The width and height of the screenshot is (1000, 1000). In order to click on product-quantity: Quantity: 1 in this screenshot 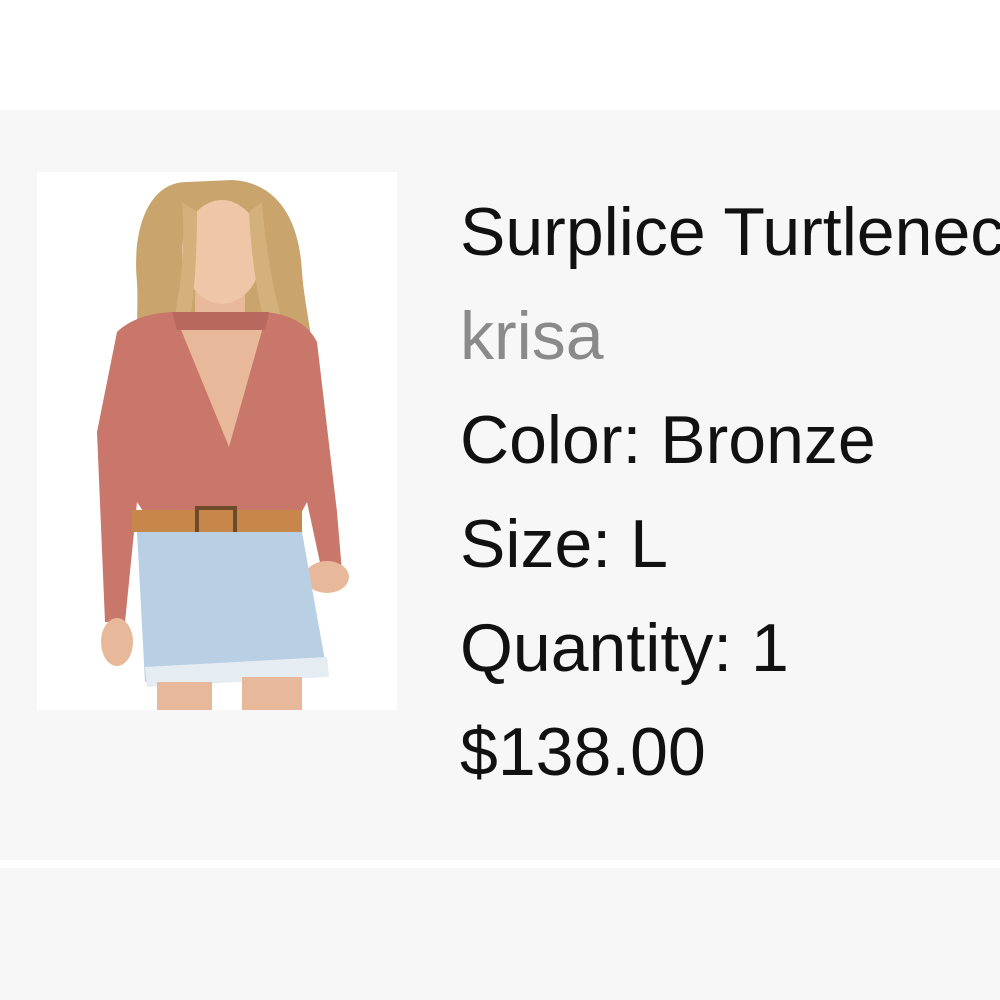, I will do `click(624, 648)`.